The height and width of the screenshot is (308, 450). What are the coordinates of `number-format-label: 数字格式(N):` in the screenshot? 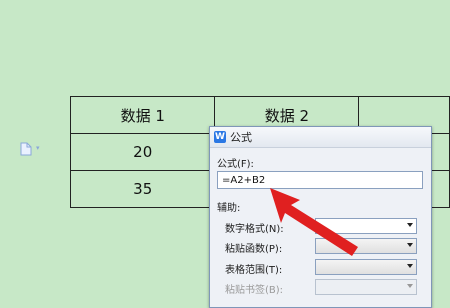 It's located at (254, 229).